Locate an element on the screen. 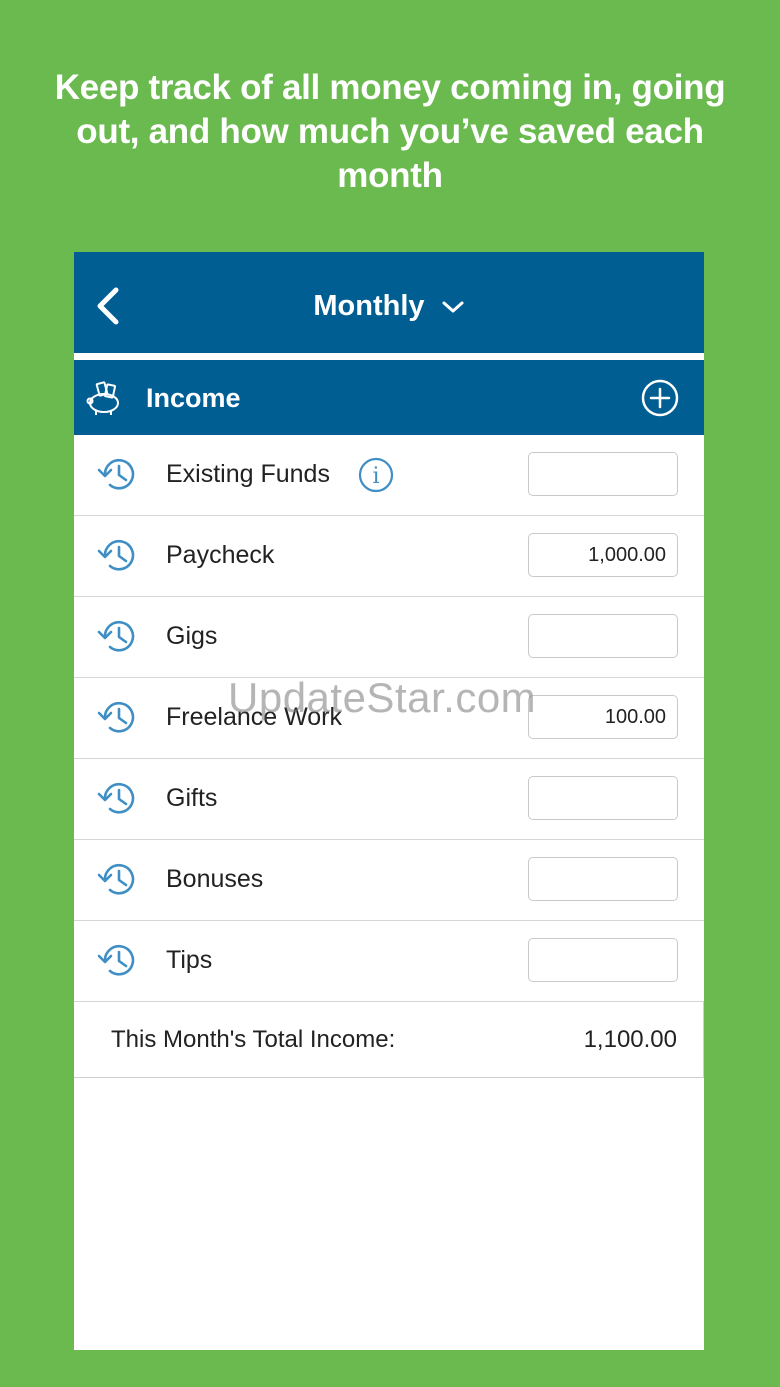 The height and width of the screenshot is (1387, 780). period-selector: Monthly is located at coordinates (389, 306).